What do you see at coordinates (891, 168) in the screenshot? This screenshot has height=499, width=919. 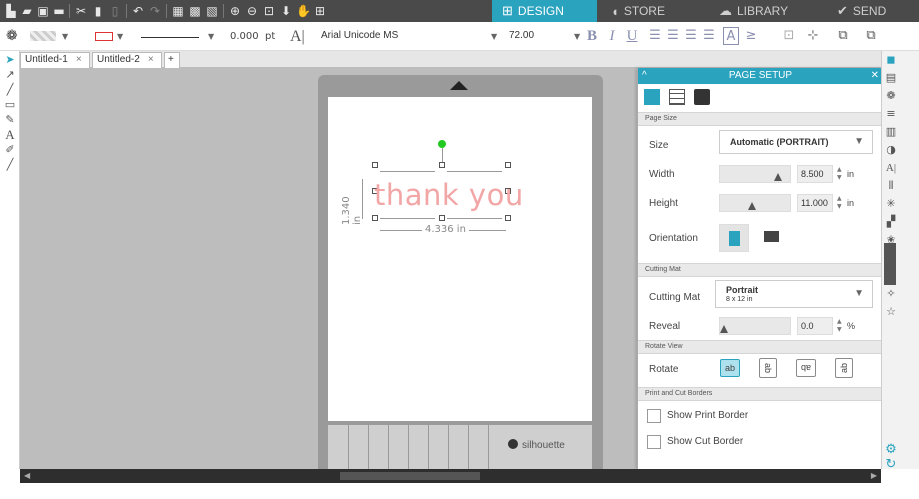 I see `text-icon: A|` at bounding box center [891, 168].